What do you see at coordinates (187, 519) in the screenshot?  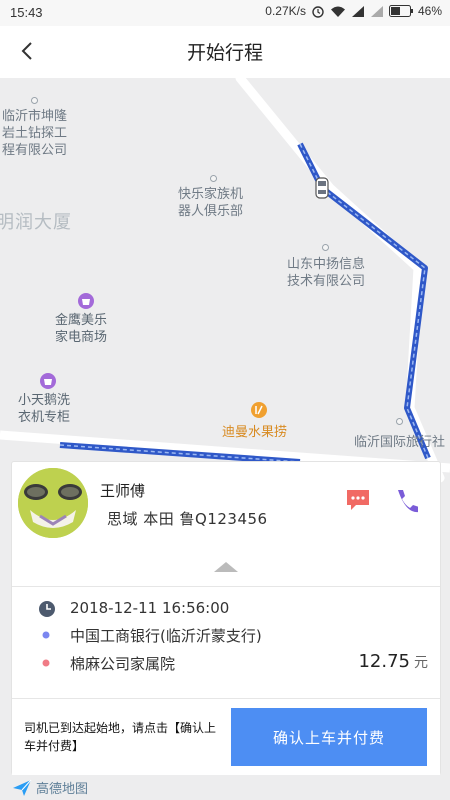 I see `car-info: 思域 本田 鲁Q123456` at bounding box center [187, 519].